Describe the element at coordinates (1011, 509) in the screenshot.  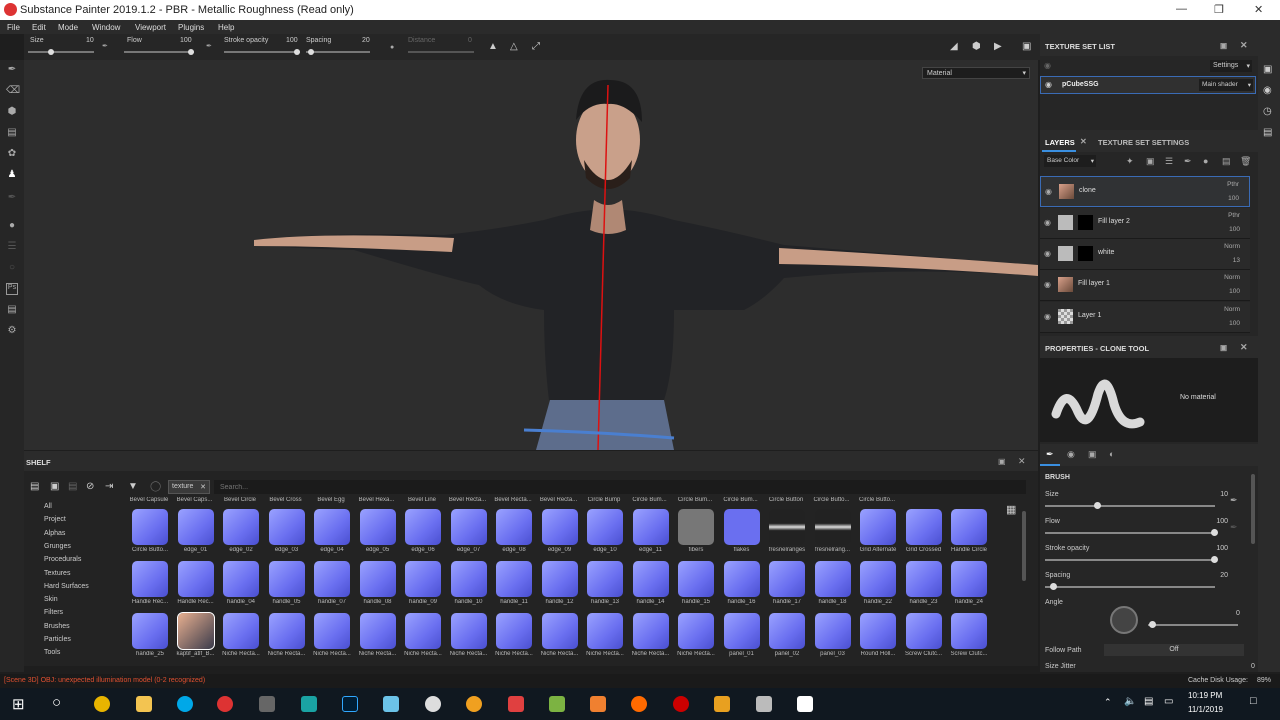
I see `grid-view-icon: ▦` at that location.